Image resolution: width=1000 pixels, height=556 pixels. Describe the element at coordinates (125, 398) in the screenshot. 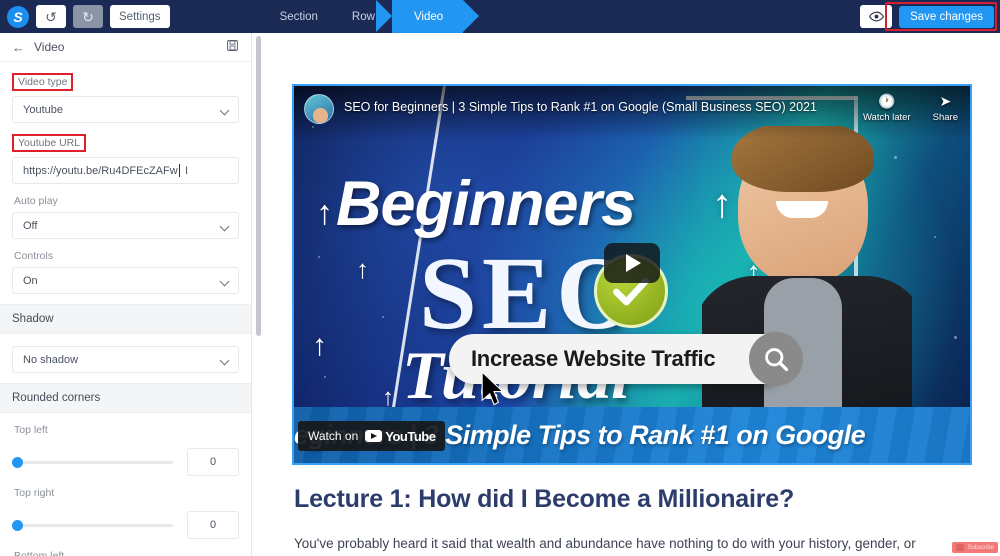

I see `rounded-corners-section-header: Rounded corners` at that location.